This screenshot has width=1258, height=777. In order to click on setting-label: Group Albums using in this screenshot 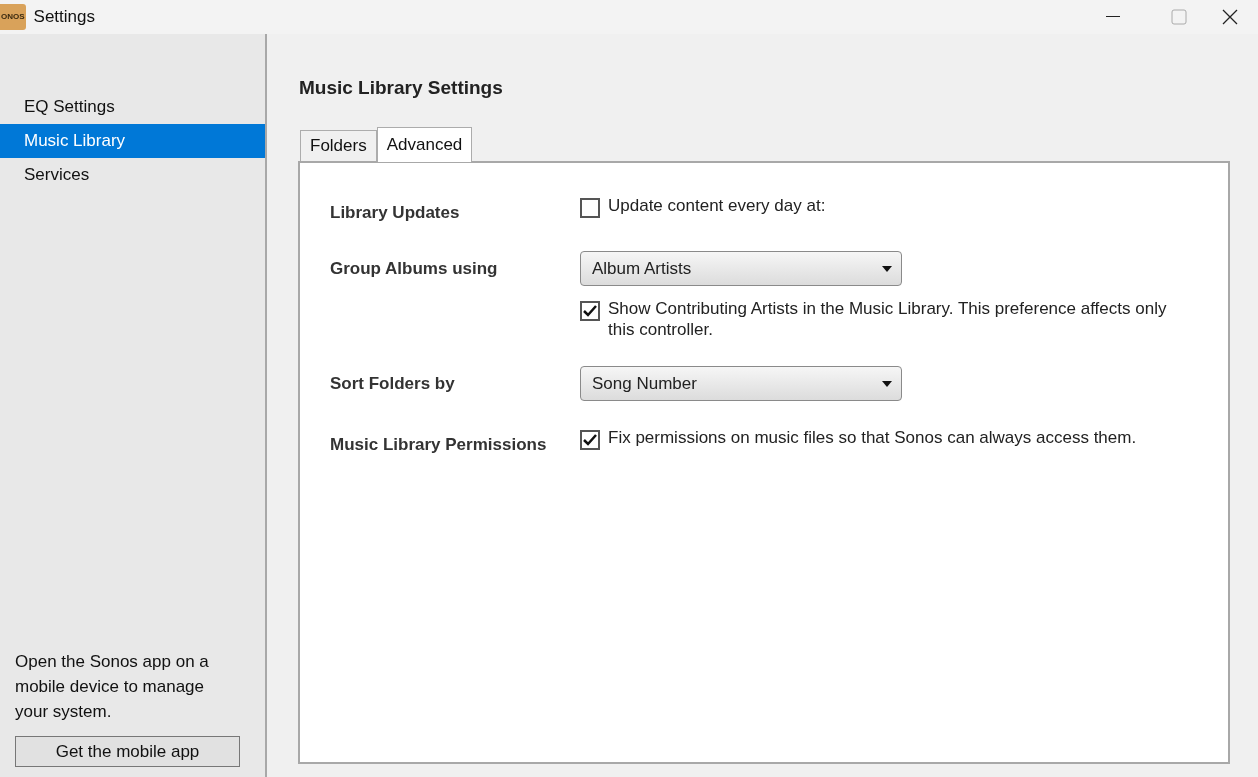, I will do `click(414, 269)`.